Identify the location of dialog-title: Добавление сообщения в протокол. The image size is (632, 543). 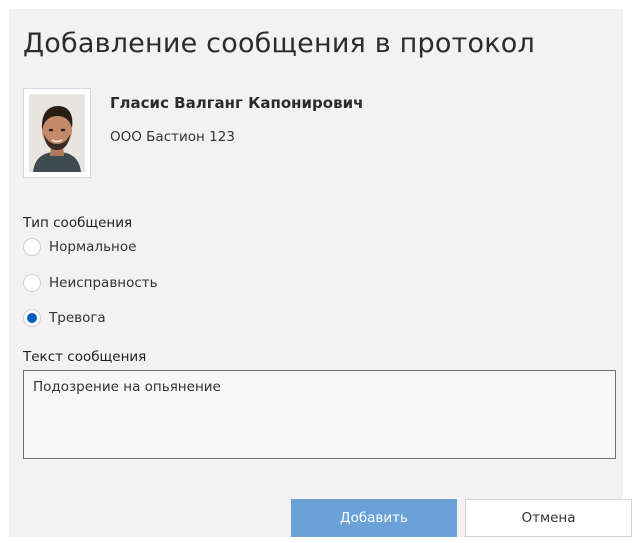
(279, 43).